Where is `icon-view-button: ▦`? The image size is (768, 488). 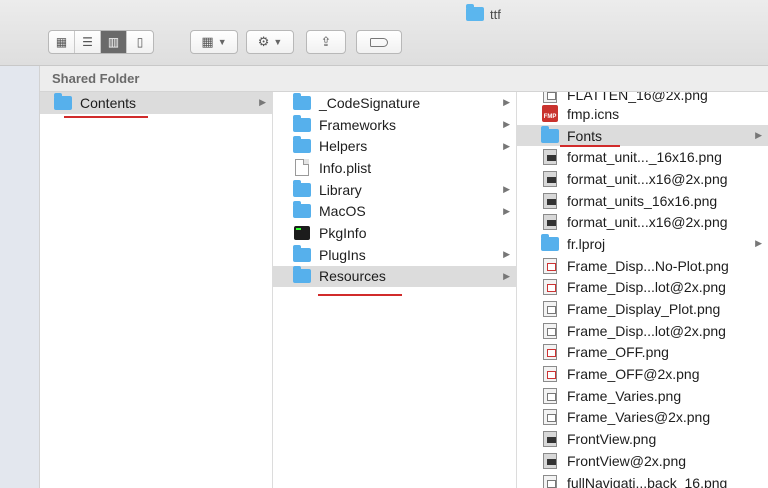
icon-view-button: ▦ is located at coordinates (62, 42).